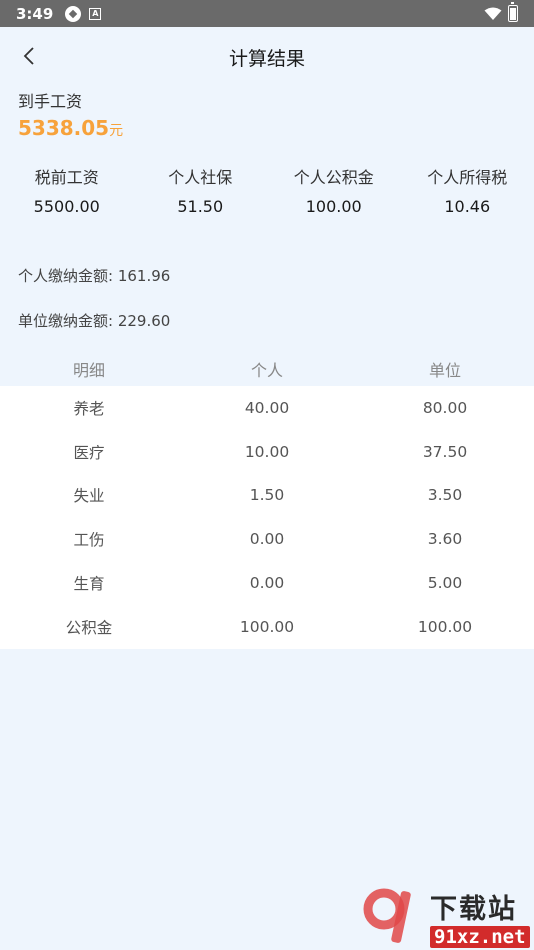 Image resolution: width=534 pixels, height=950 pixels. What do you see at coordinates (334, 190) in the screenshot?
I see `summary-housing-fund: 个人公积金 100.00` at bounding box center [334, 190].